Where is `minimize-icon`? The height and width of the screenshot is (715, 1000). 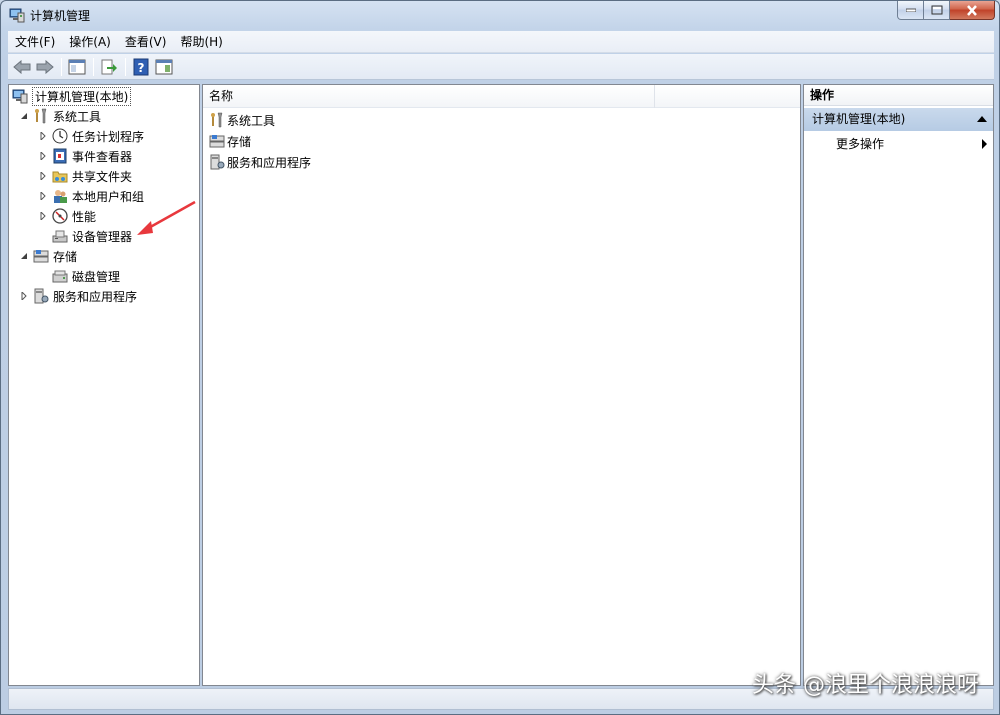 minimize-icon is located at coordinates (910, 10).